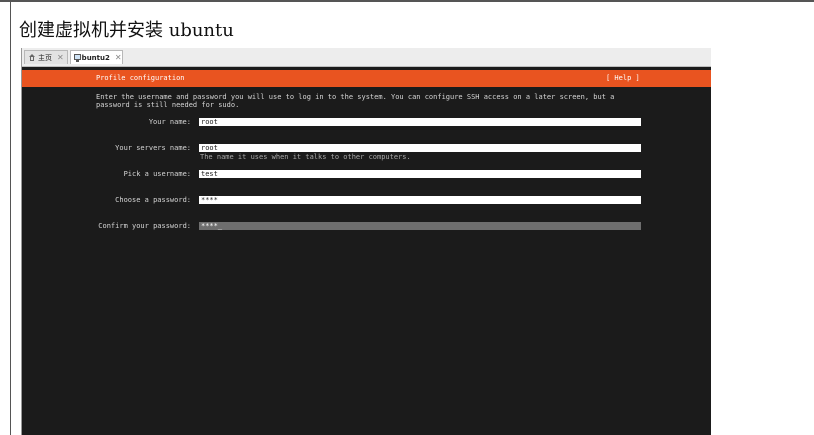  Describe the element at coordinates (10, 217) in the screenshot. I see `left-divider` at that location.